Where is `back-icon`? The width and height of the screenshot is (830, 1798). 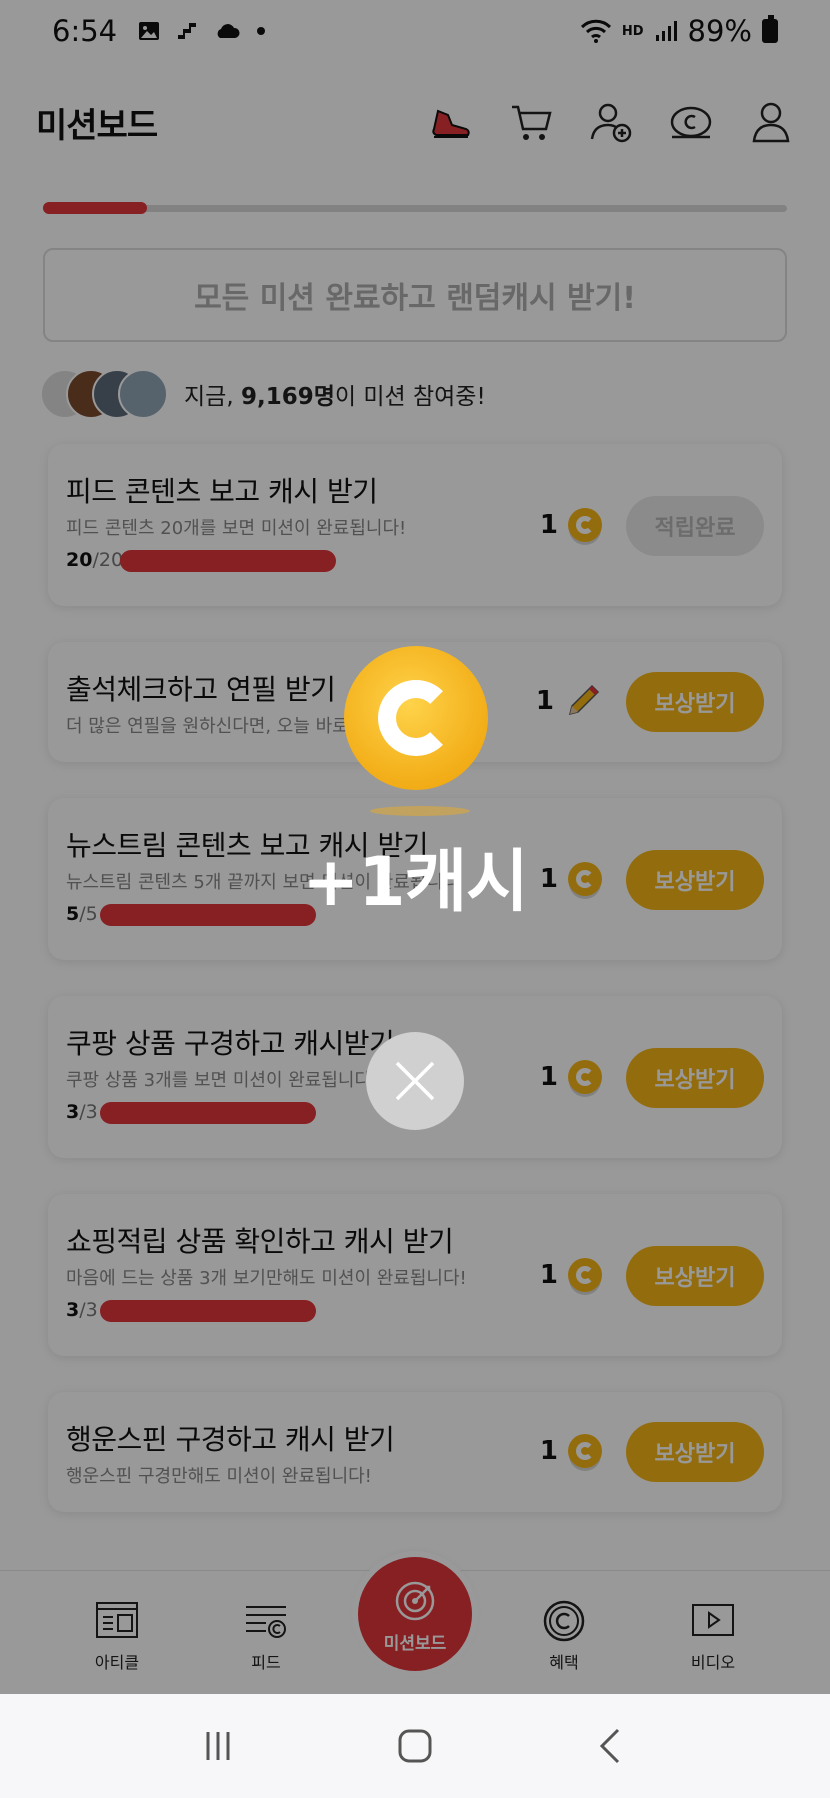 back-icon is located at coordinates (612, 1746).